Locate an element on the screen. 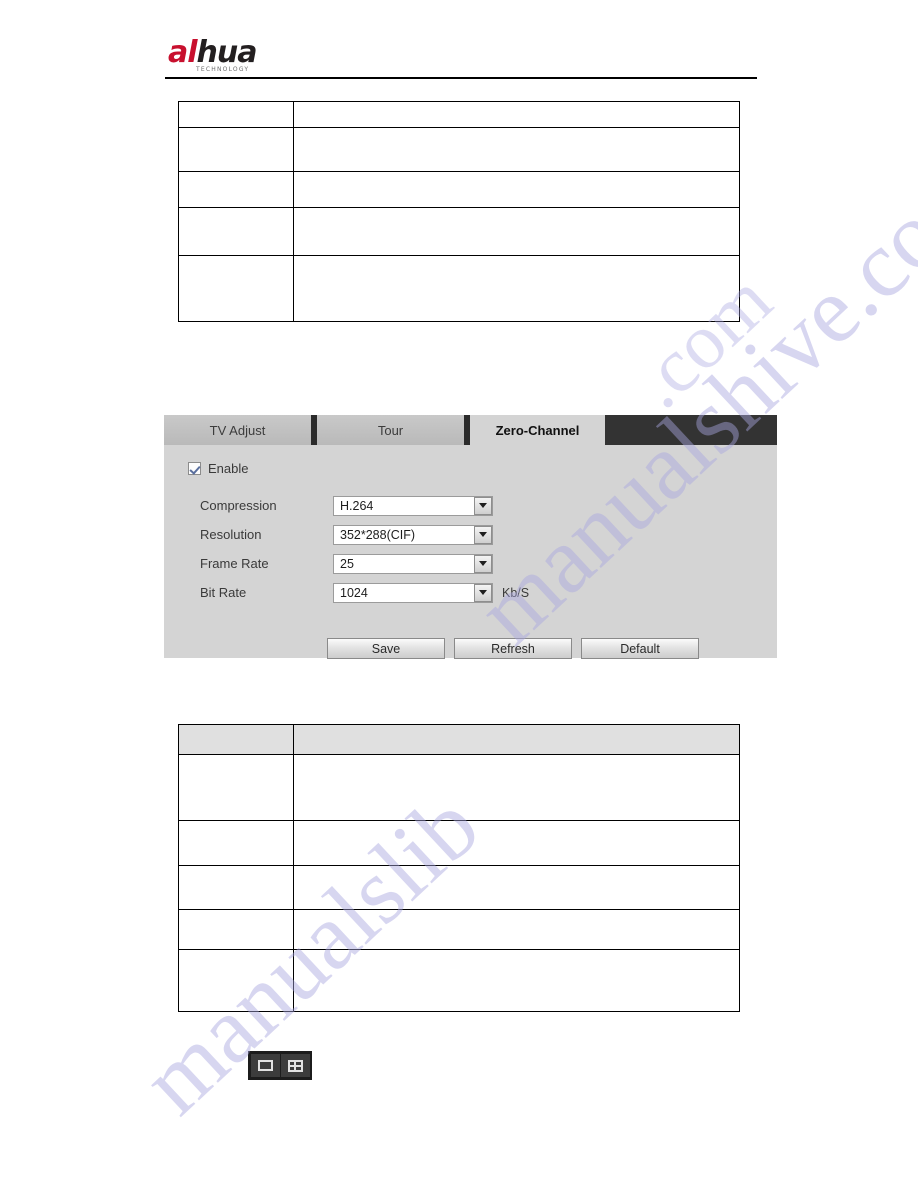  default-button: Default is located at coordinates (640, 648).